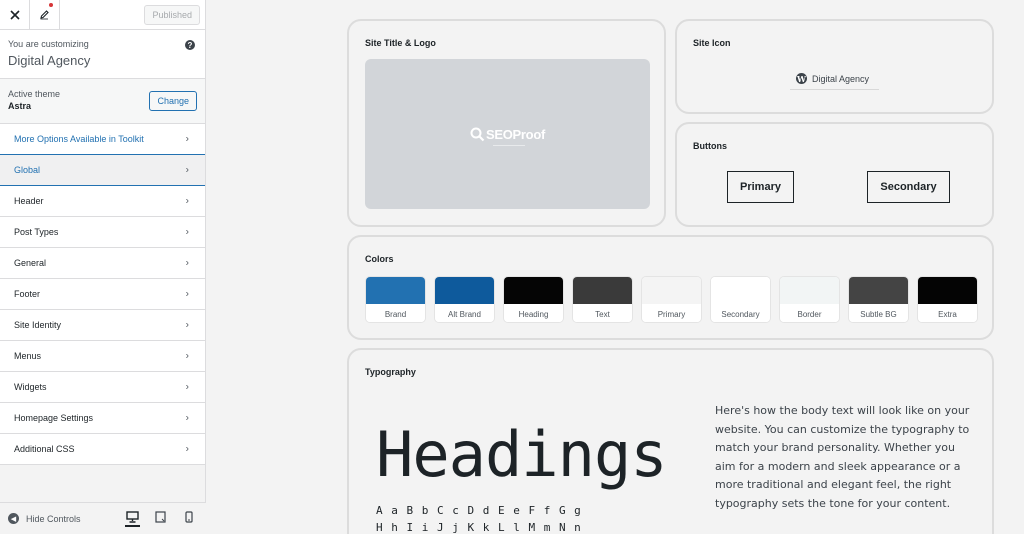  I want to click on pencil-icon, so click(44, 15).